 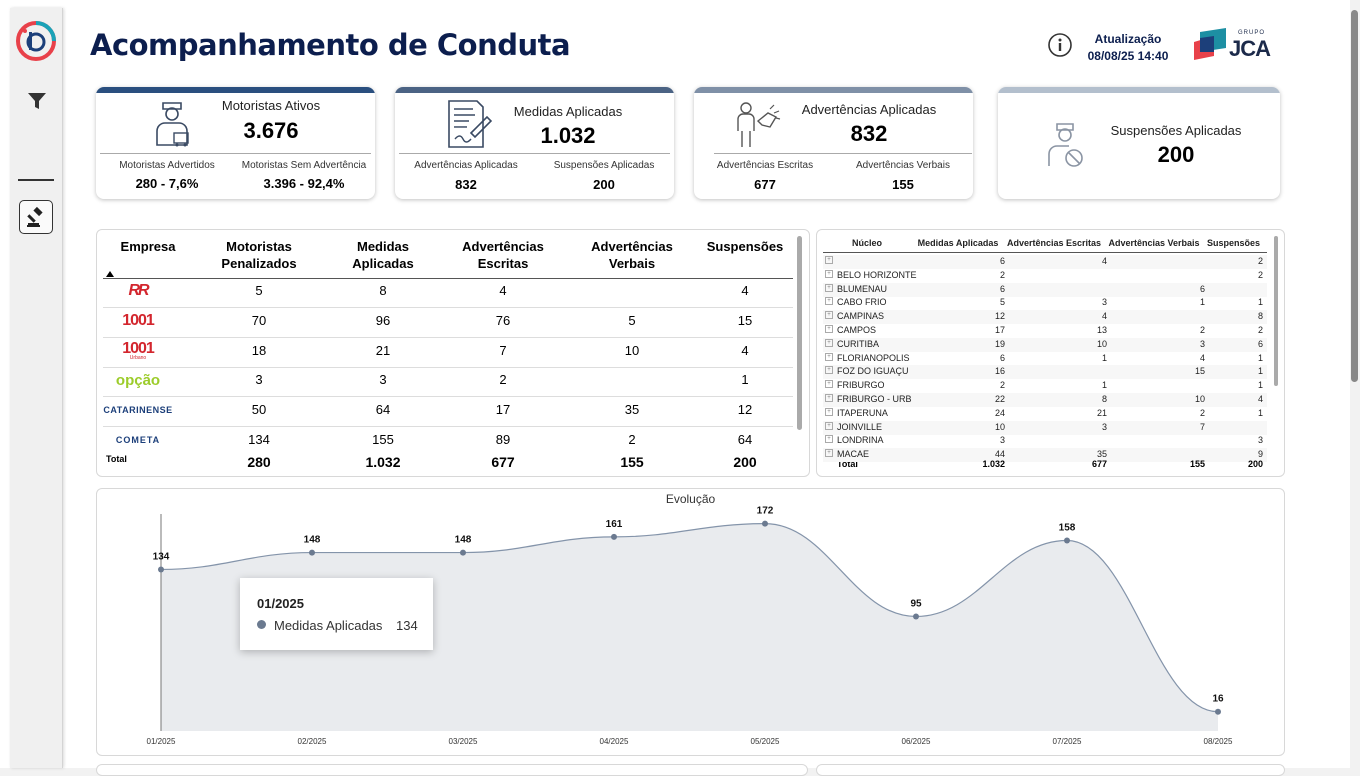 What do you see at coordinates (259, 255) in the screenshot?
I see `col-header-motoristas-penalizados: Motoristas Penalizados` at bounding box center [259, 255].